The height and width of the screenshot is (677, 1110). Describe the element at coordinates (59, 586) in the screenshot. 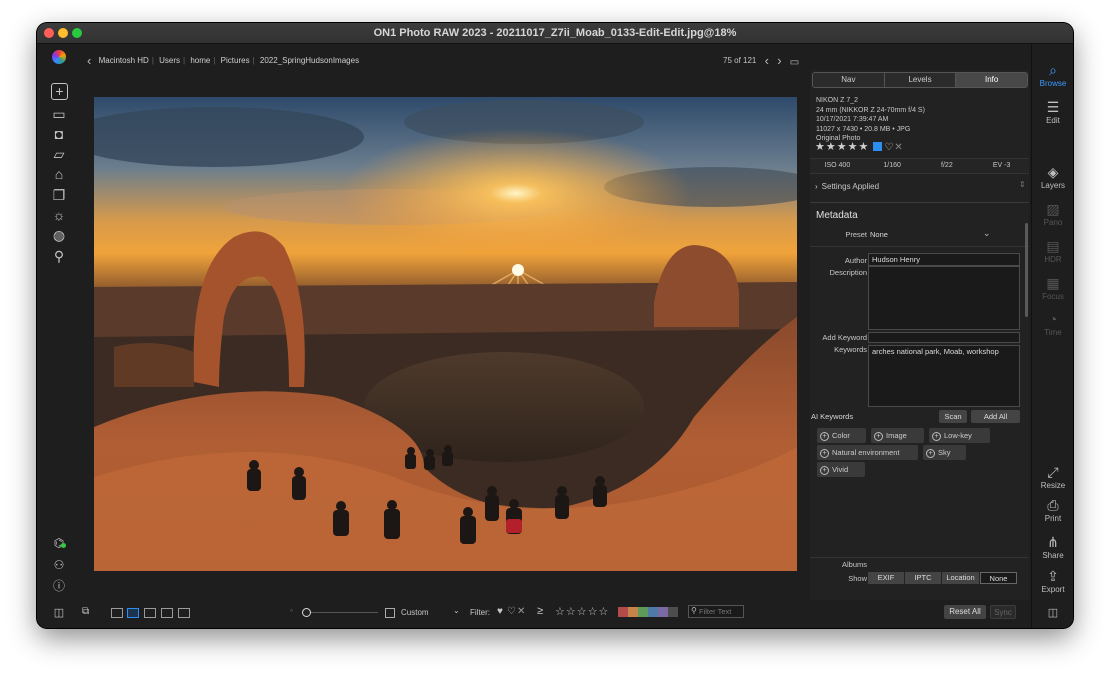

I see `help-icon: ⓘ` at that location.